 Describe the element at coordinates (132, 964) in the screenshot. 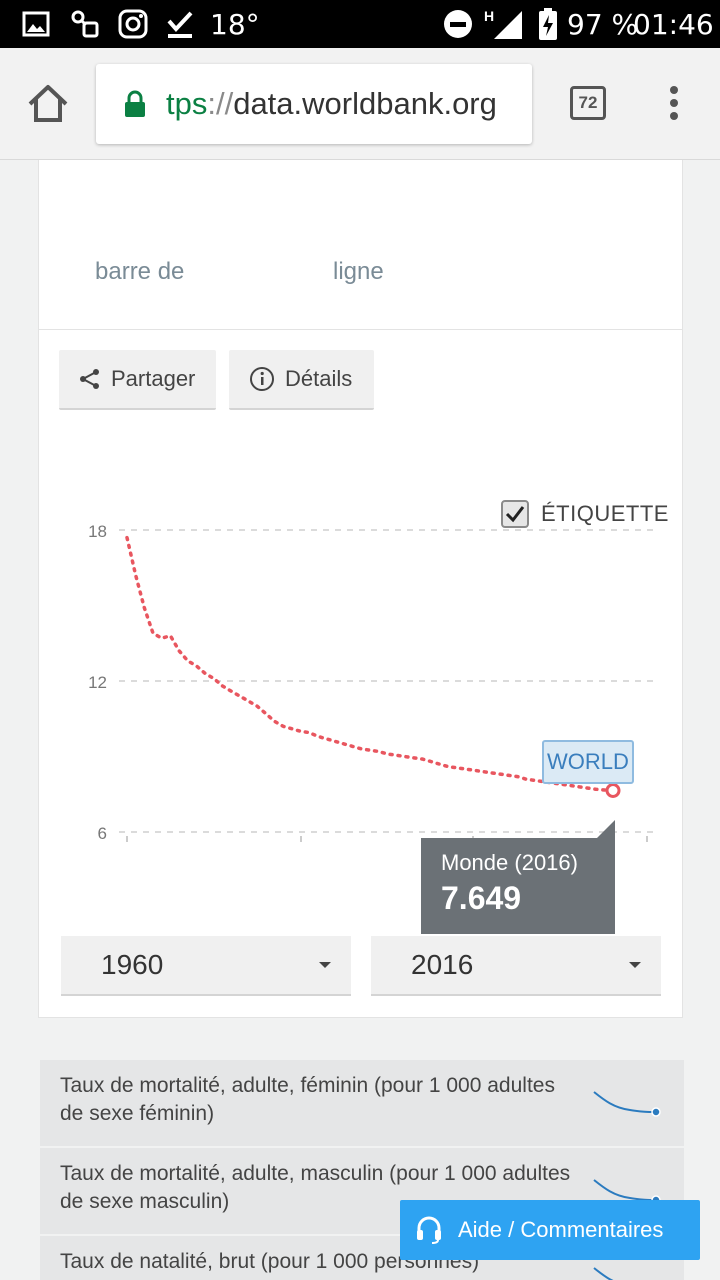

I see `start-year-value: 1960` at that location.